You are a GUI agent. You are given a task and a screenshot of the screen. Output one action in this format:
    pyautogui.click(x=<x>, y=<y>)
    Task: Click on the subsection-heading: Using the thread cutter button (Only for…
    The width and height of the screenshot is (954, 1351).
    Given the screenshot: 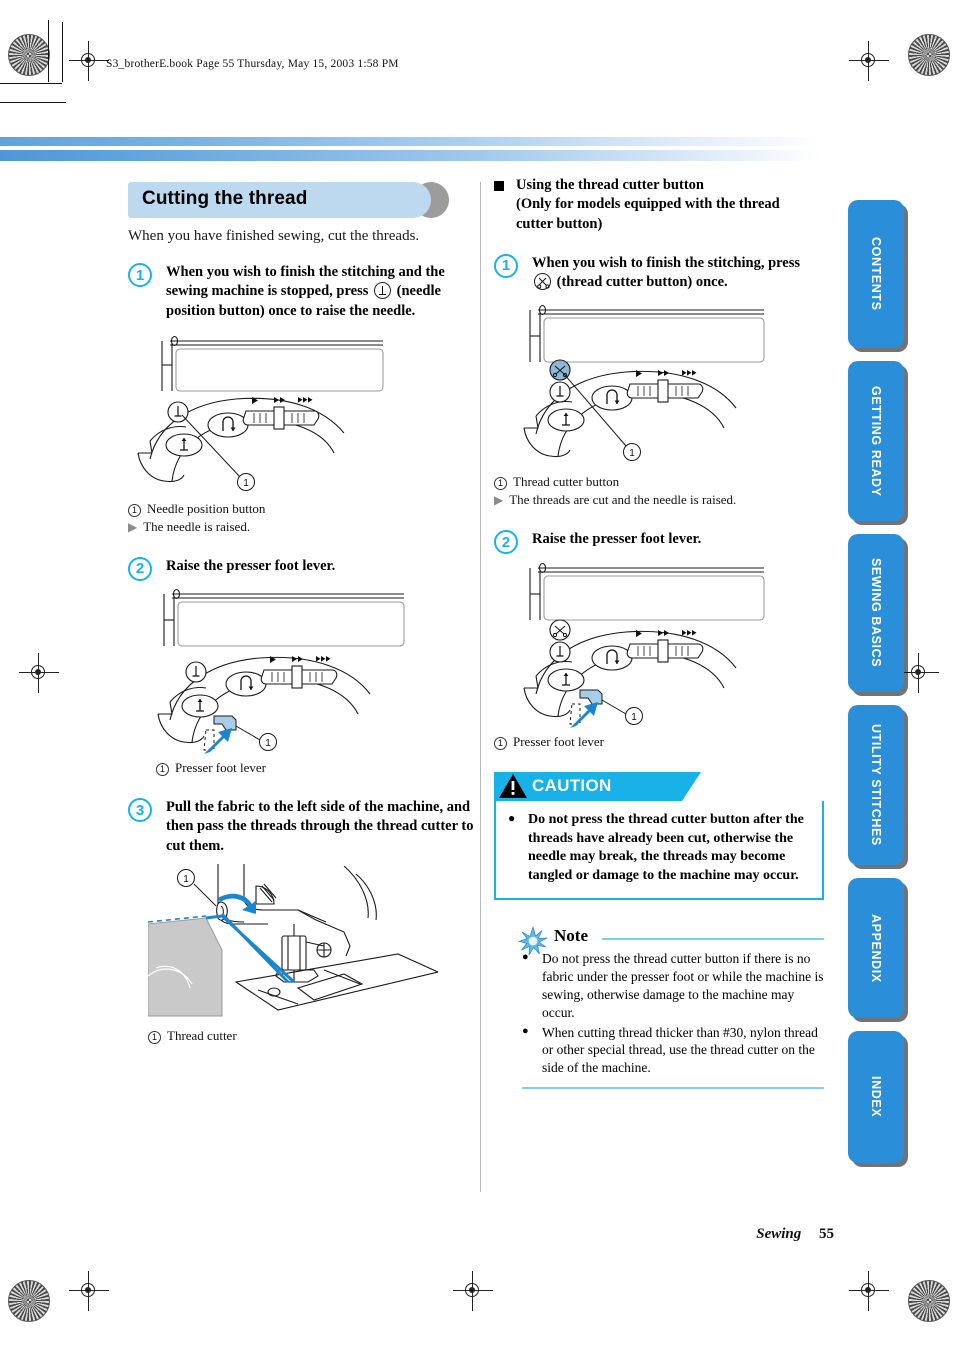 What is the action you would take?
    pyautogui.click(x=659, y=205)
    